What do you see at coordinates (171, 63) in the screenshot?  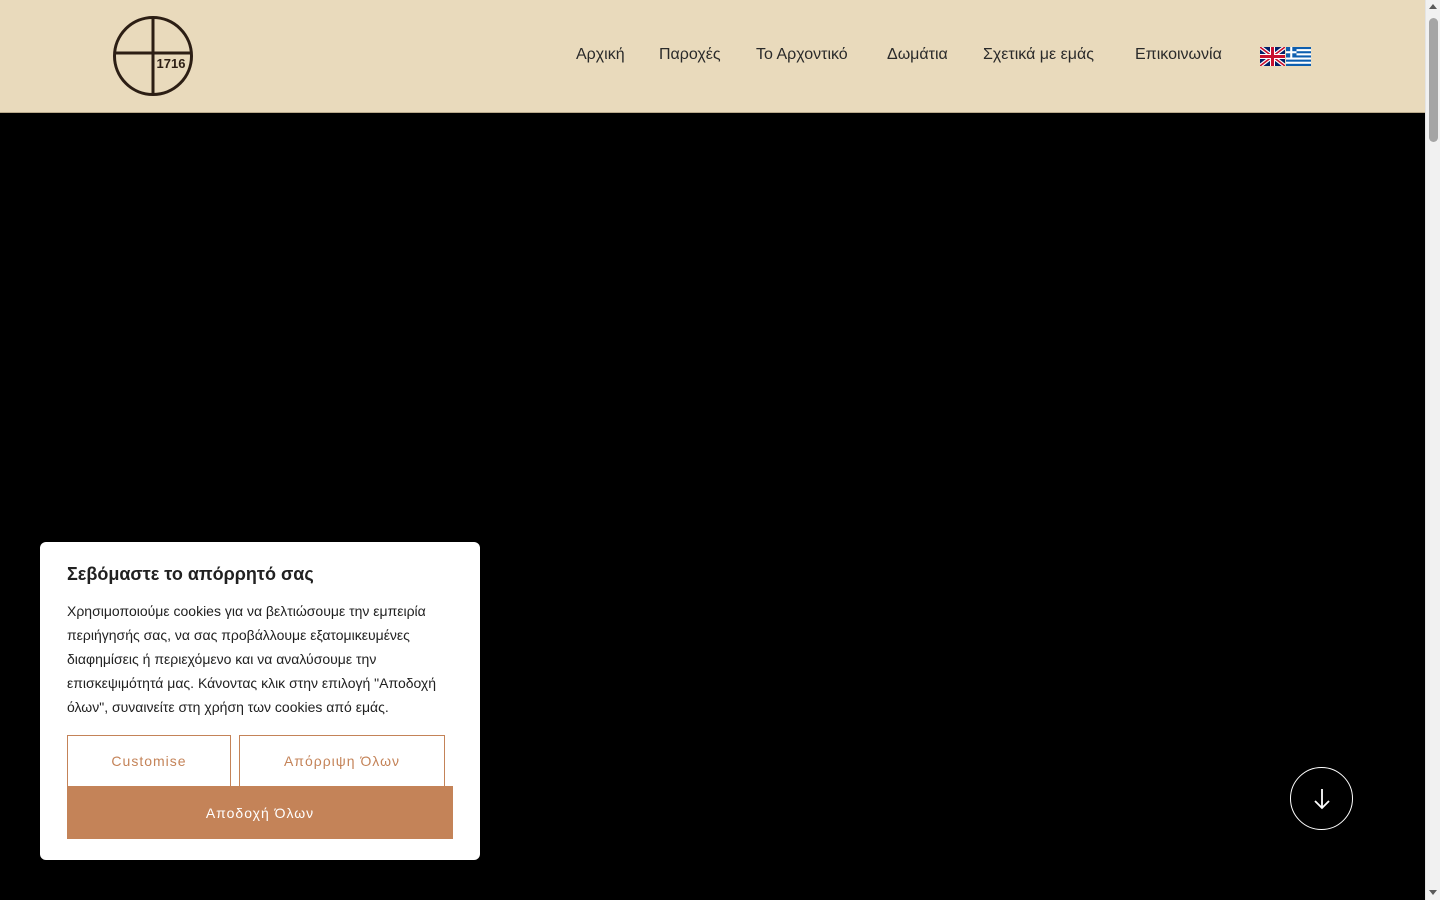 I see `logo-year: 1716` at bounding box center [171, 63].